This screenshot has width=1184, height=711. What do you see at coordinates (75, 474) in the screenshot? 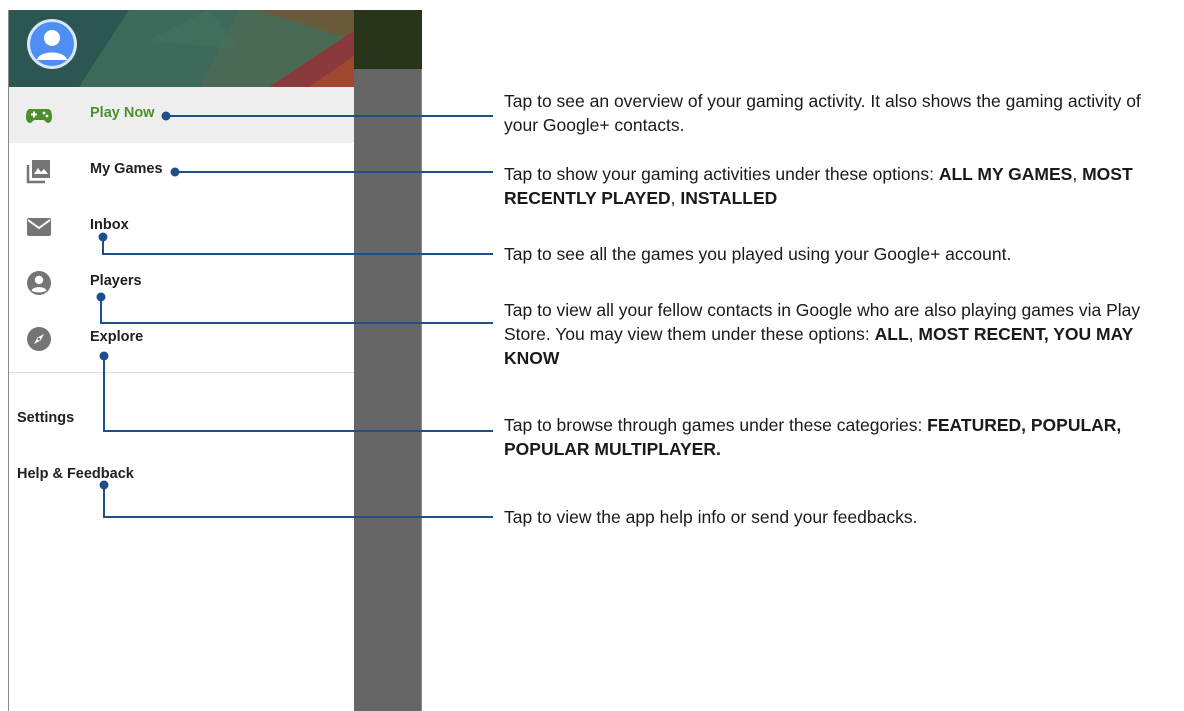
I see `menu-item-label: Help & Feedback` at bounding box center [75, 474].